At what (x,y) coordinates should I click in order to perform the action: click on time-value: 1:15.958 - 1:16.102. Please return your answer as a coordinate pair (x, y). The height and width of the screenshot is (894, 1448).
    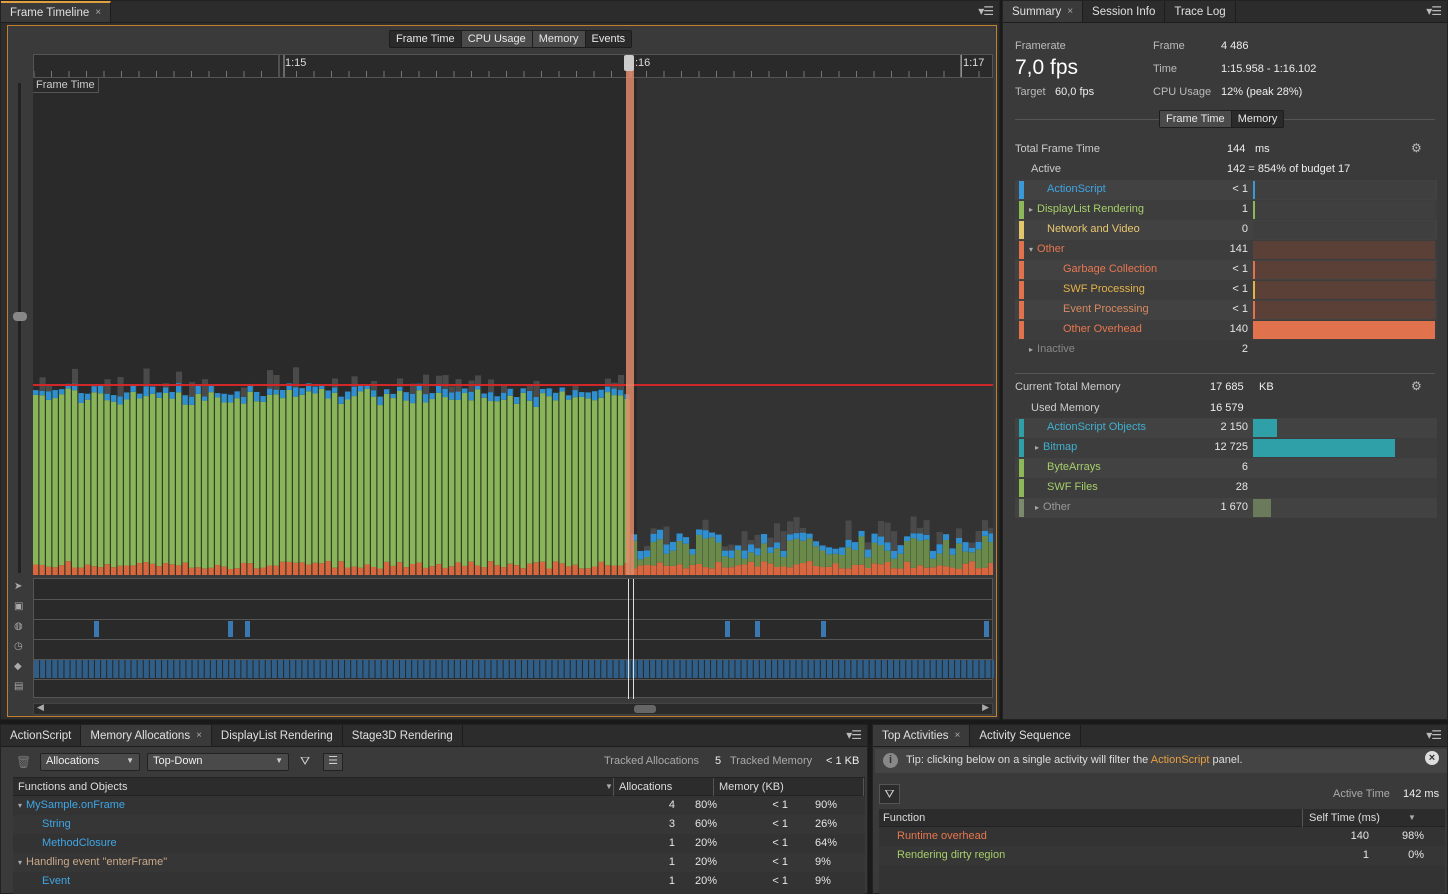
    Looking at the image, I should click on (1269, 69).